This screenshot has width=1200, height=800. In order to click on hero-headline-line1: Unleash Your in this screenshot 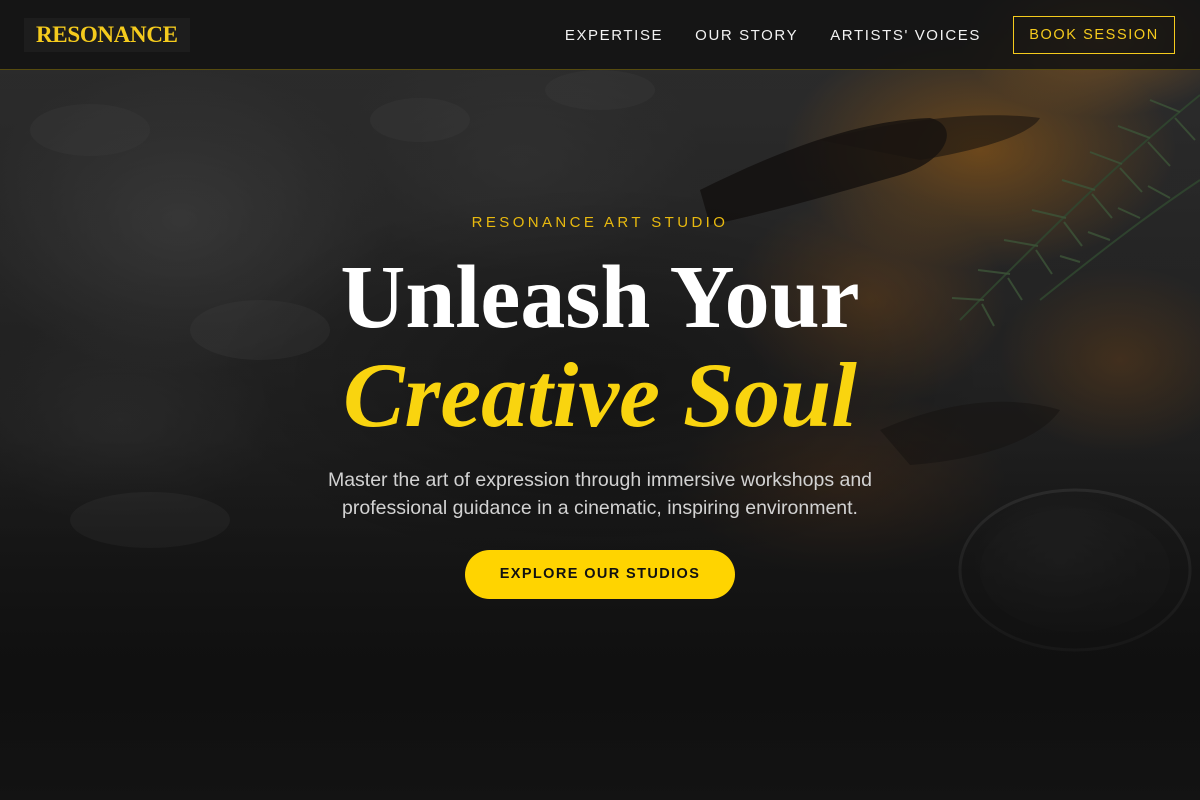, I will do `click(600, 297)`.